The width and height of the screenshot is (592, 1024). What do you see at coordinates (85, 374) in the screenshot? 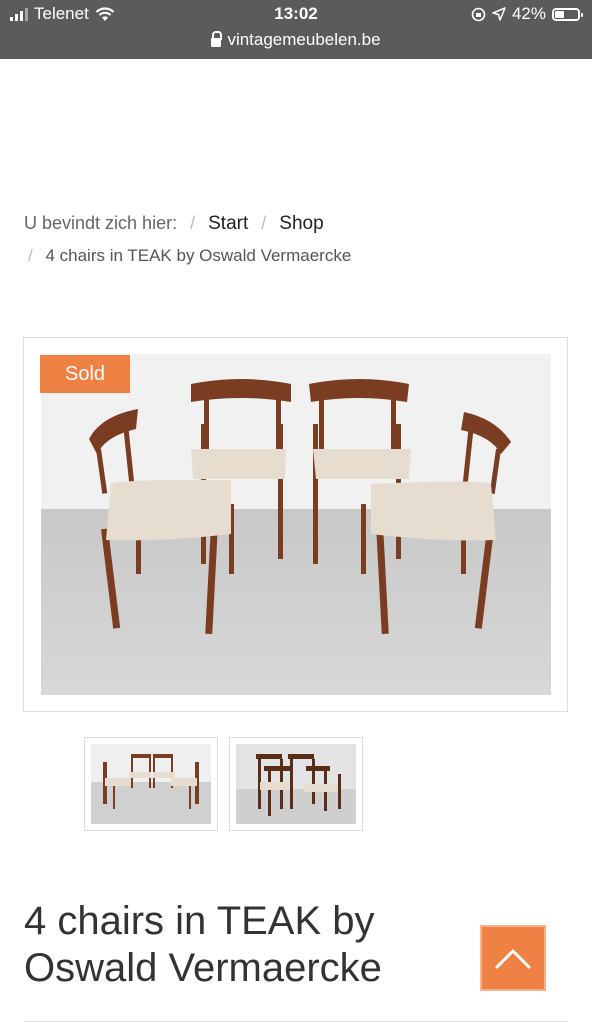
I see `sold-badge: Sold` at bounding box center [85, 374].